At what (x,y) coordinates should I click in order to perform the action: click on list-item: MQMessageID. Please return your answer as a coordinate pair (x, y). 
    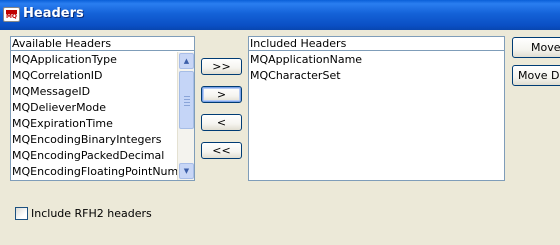
    Looking at the image, I should click on (94, 92).